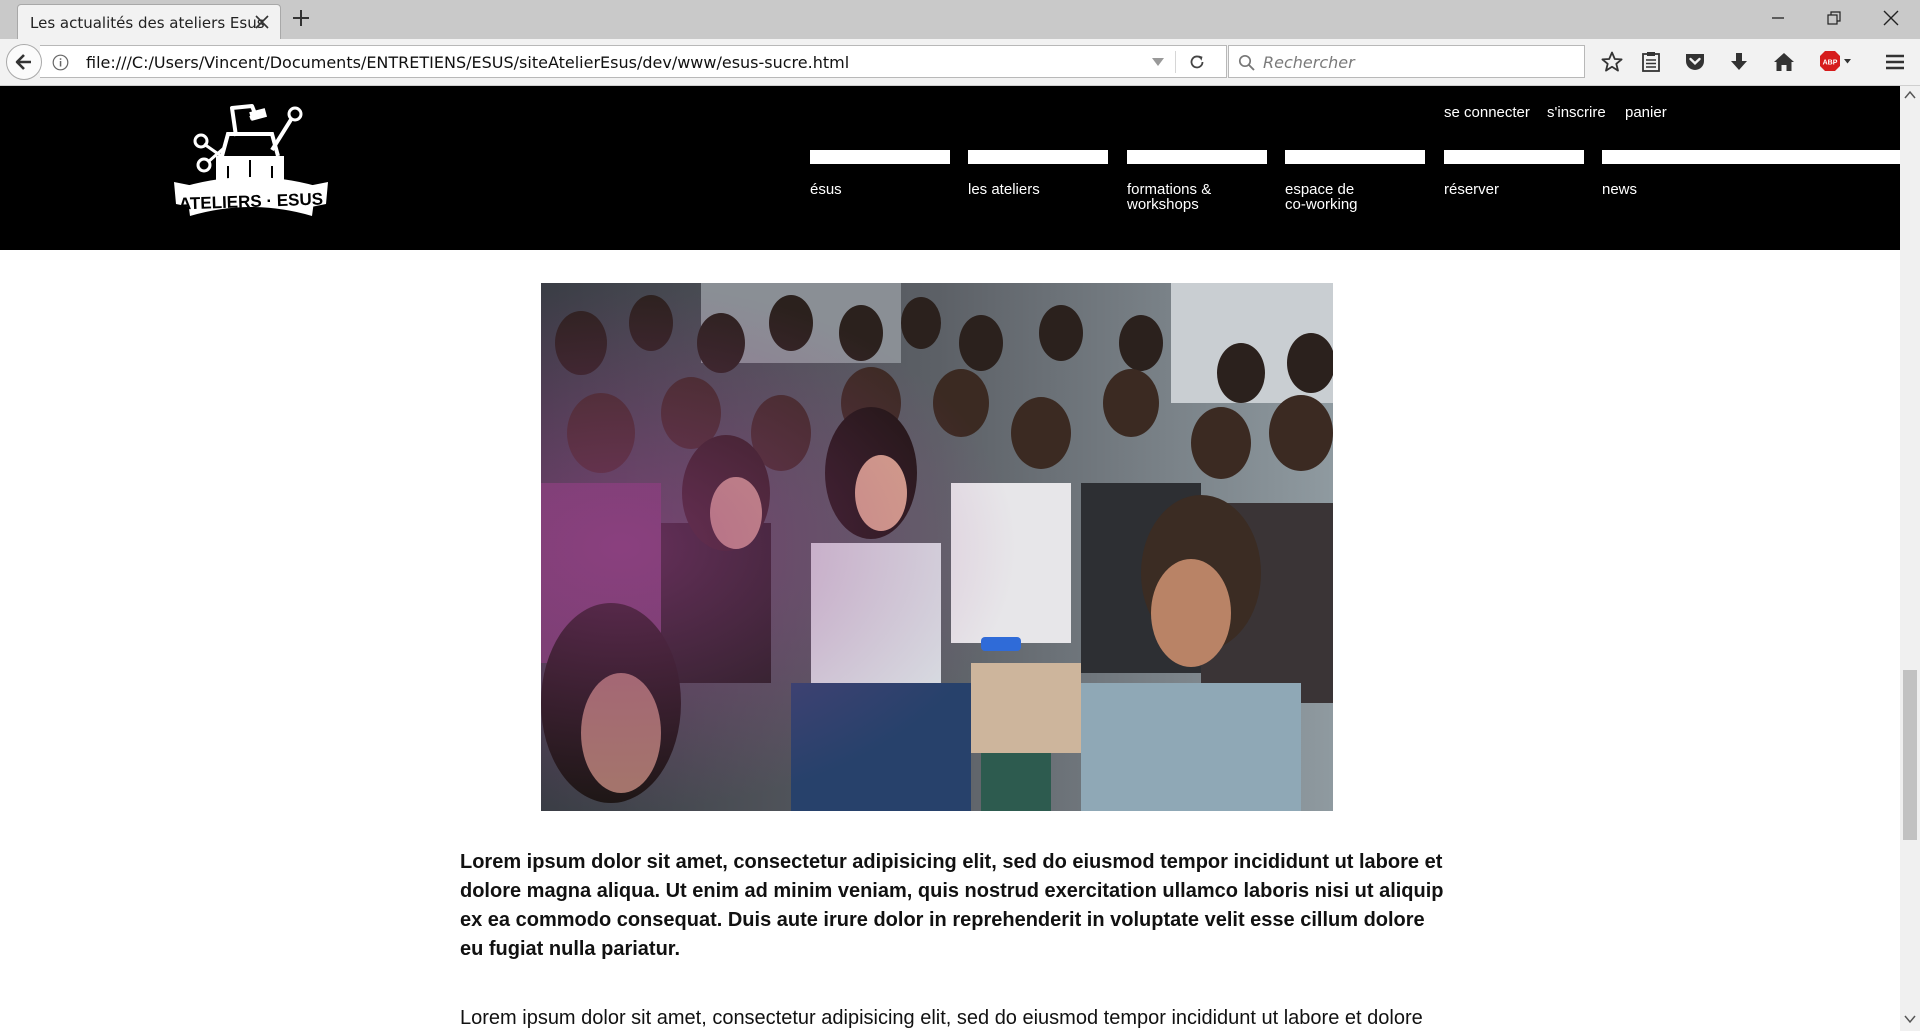 The image size is (1920, 1031). Describe the element at coordinates (1895, 62) in the screenshot. I see `menu-icon` at that location.